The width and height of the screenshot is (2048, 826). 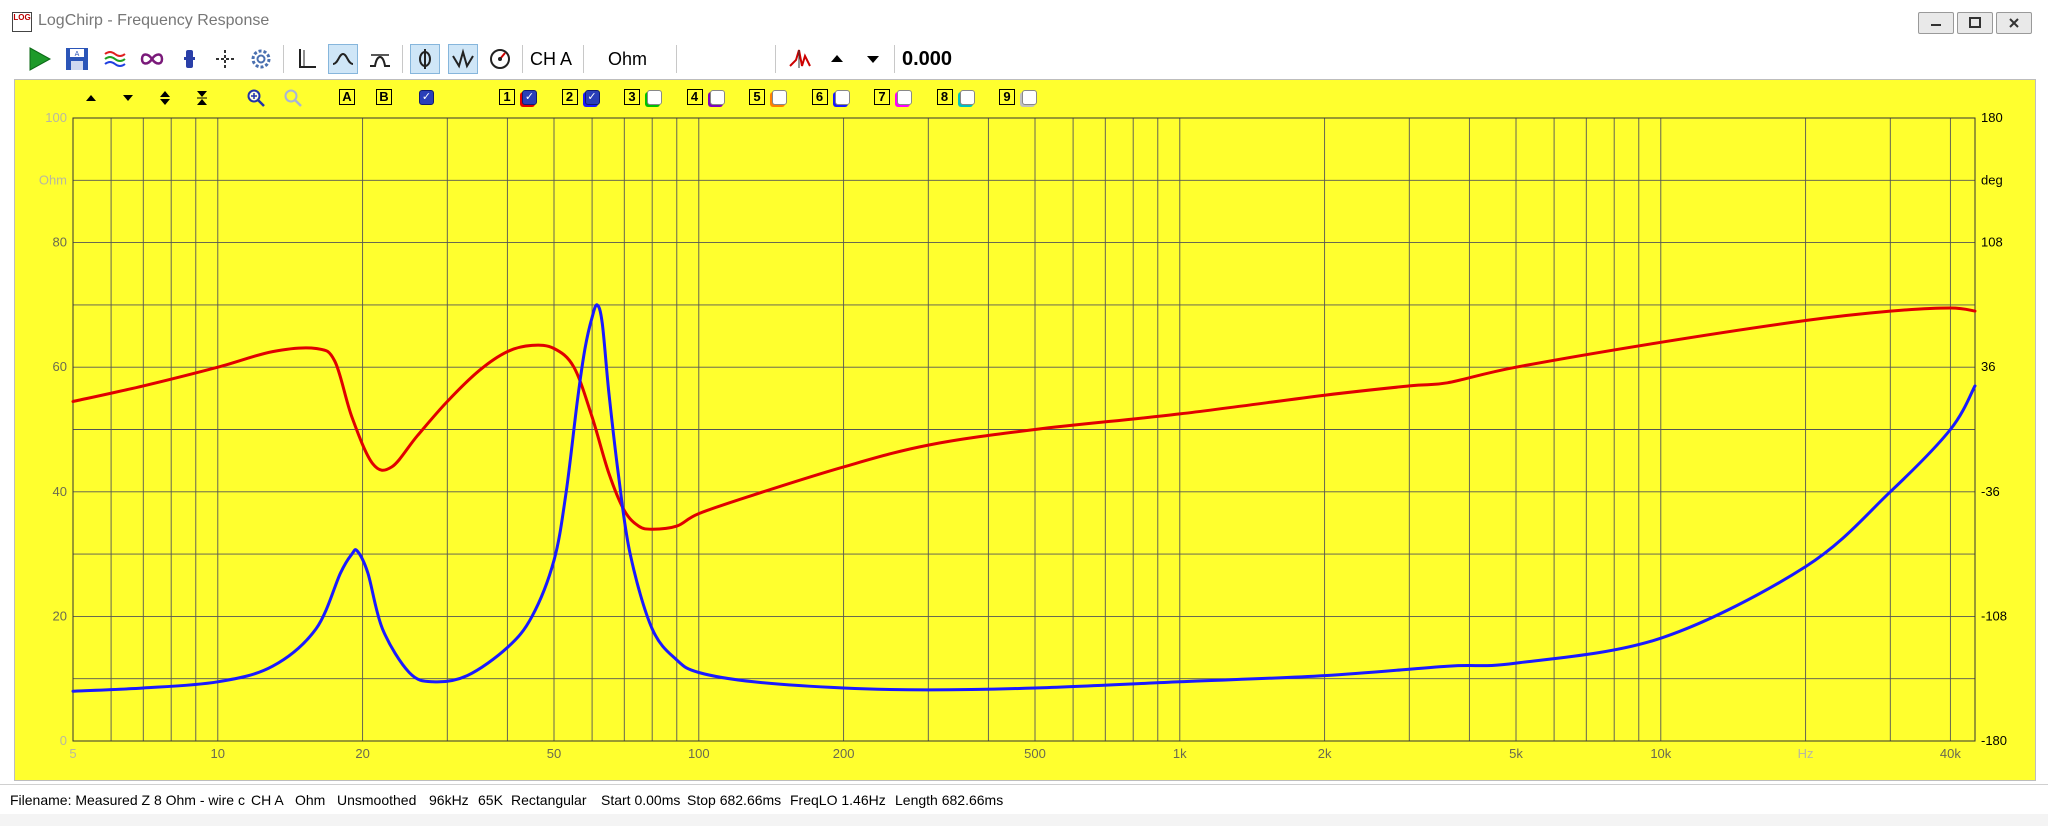 What do you see at coordinates (1988, 366) in the screenshot?
I see `right-axis-tick-label: 36` at bounding box center [1988, 366].